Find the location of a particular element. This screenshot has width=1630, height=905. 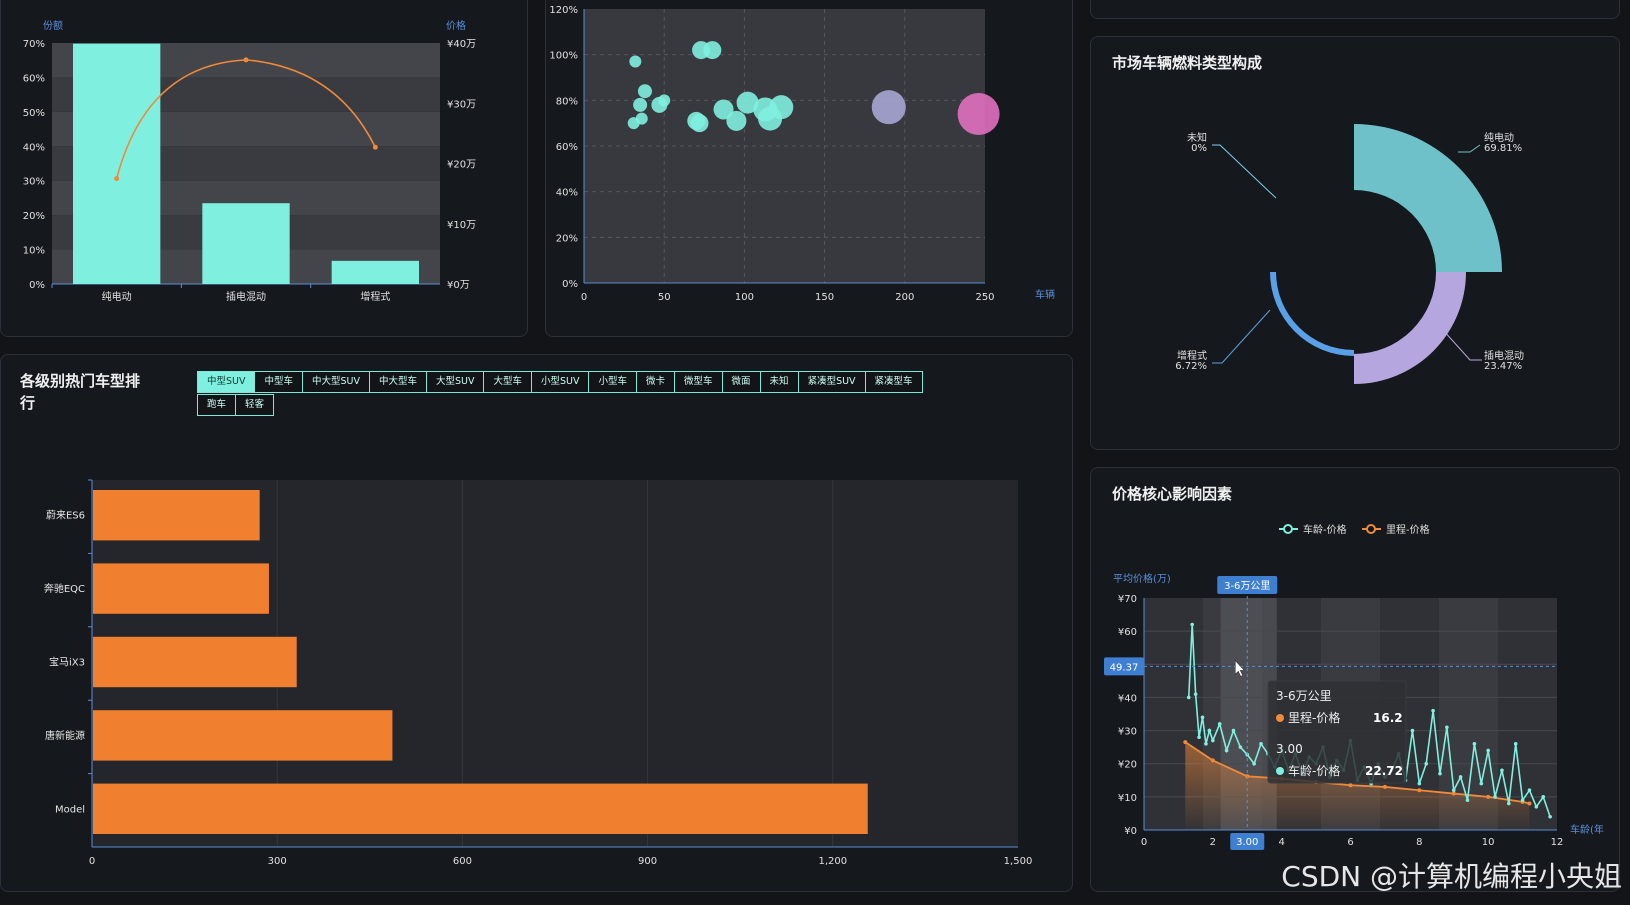

tab-vehicle-class: 微卡 is located at coordinates (656, 382).